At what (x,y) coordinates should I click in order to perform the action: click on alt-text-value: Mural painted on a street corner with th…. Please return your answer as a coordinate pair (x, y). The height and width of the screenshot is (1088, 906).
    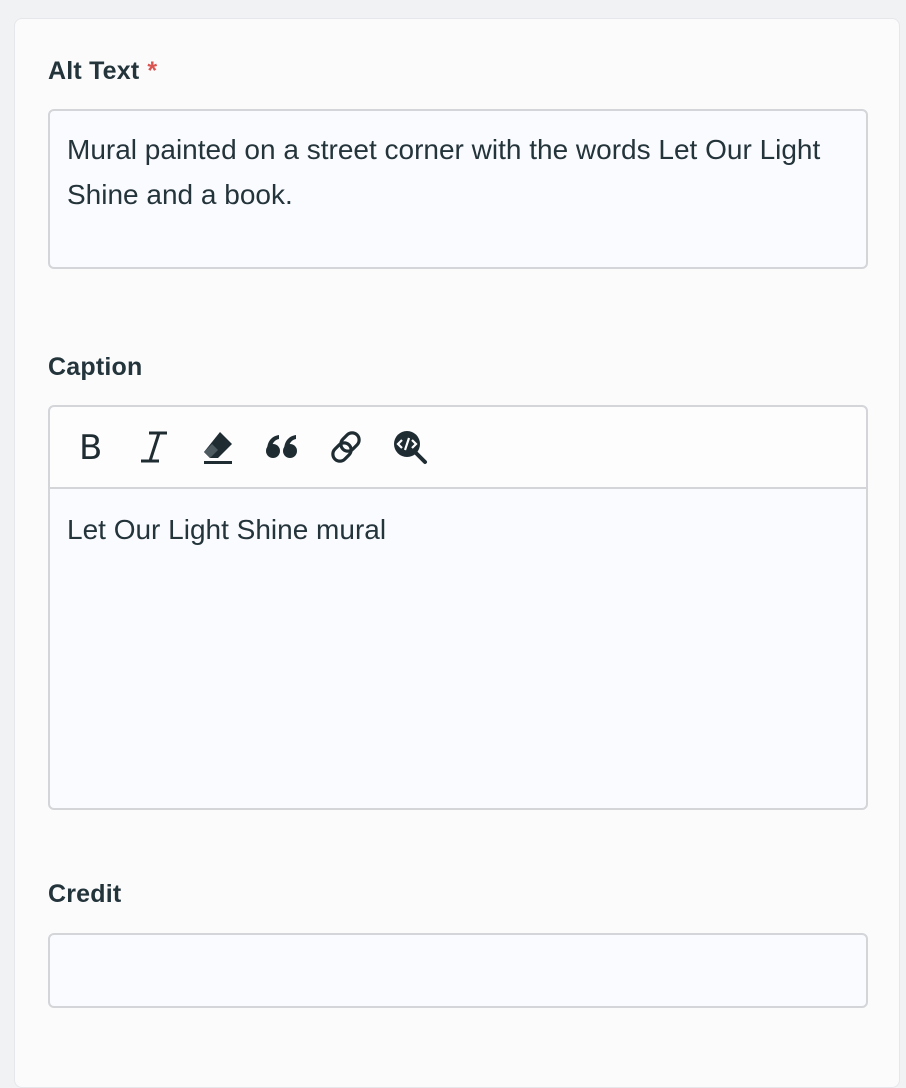
    Looking at the image, I should click on (458, 172).